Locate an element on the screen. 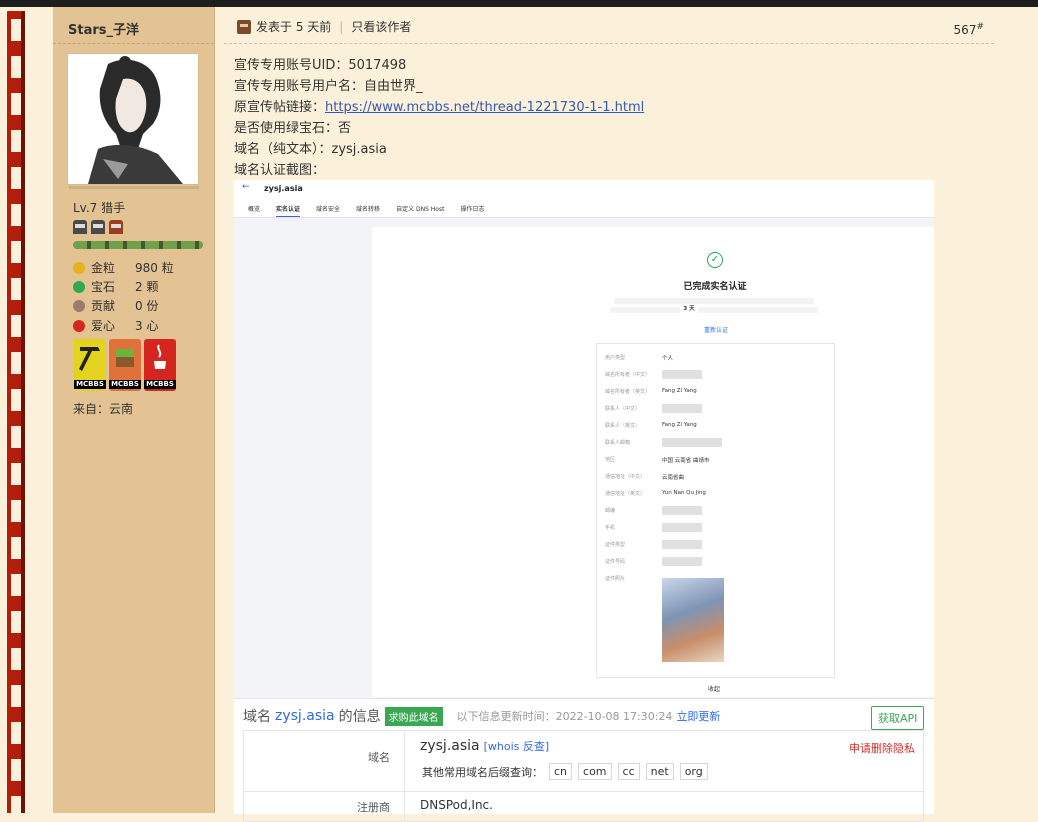  emerald-icon is located at coordinates (79, 286).